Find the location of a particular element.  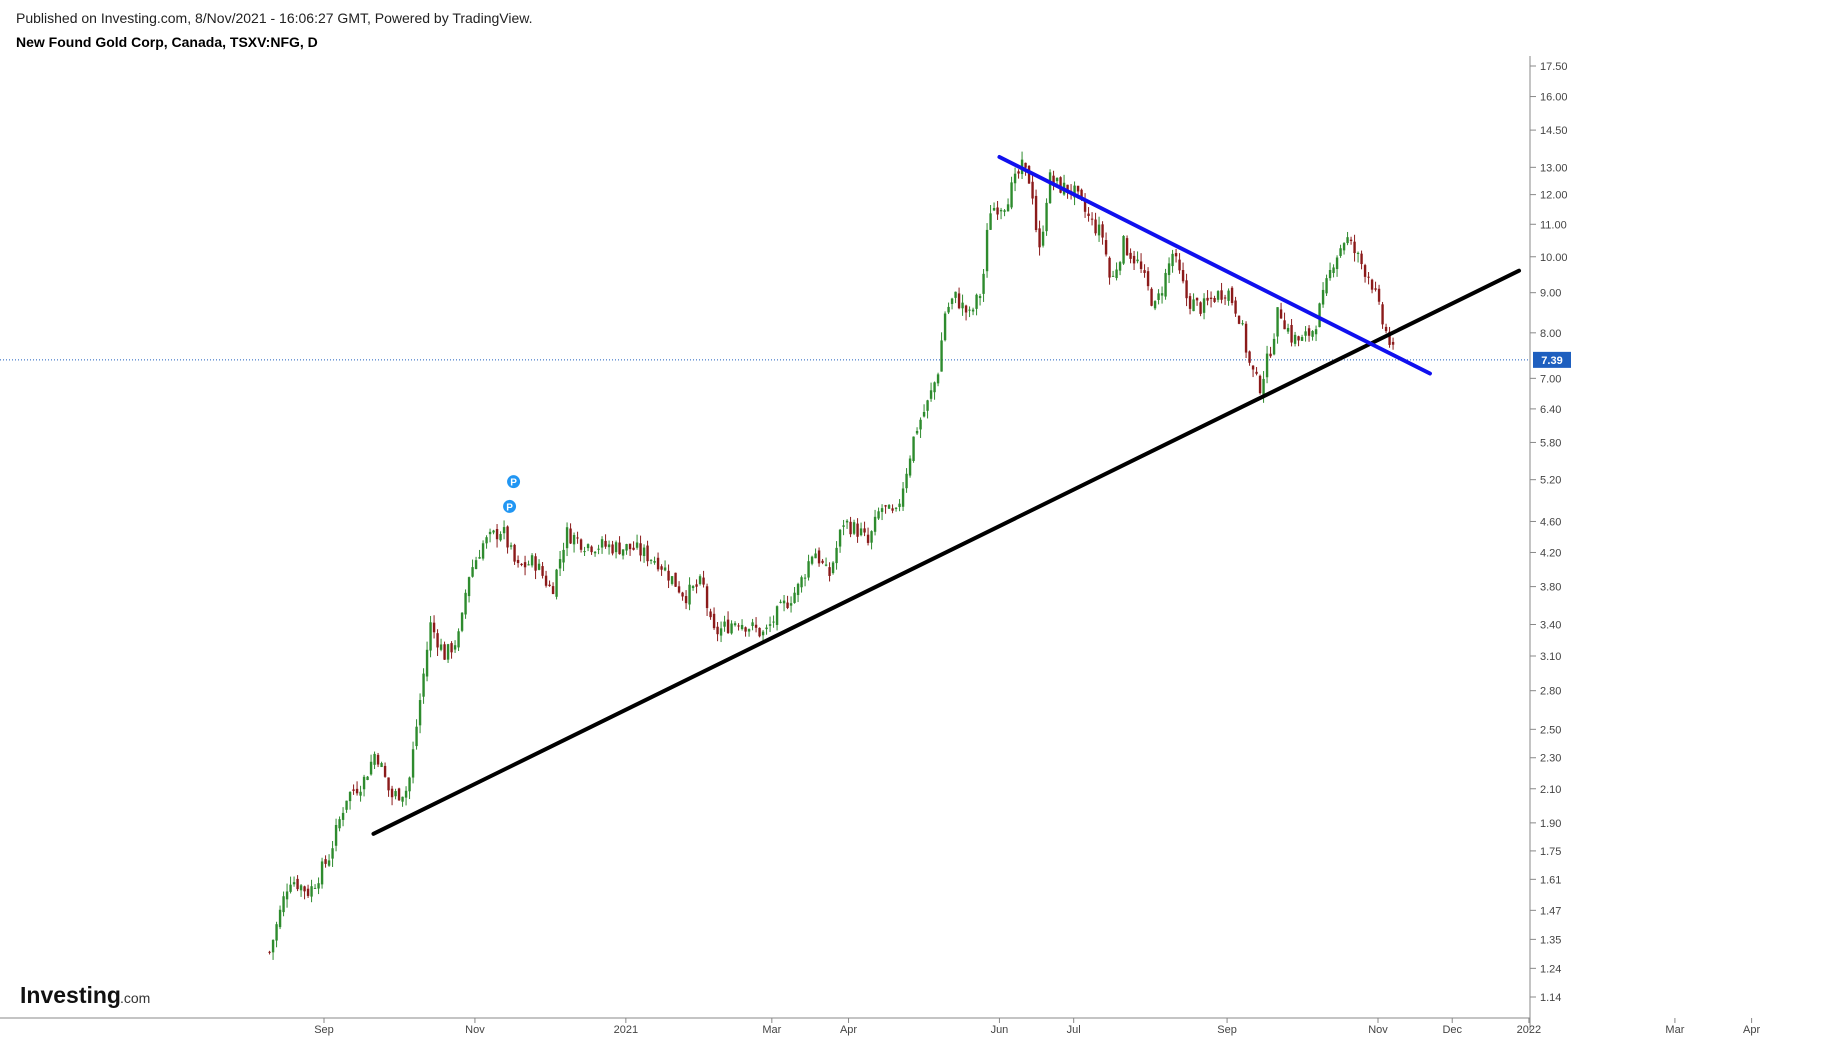

price-tick-label: 9.00 is located at coordinates (1550, 294).